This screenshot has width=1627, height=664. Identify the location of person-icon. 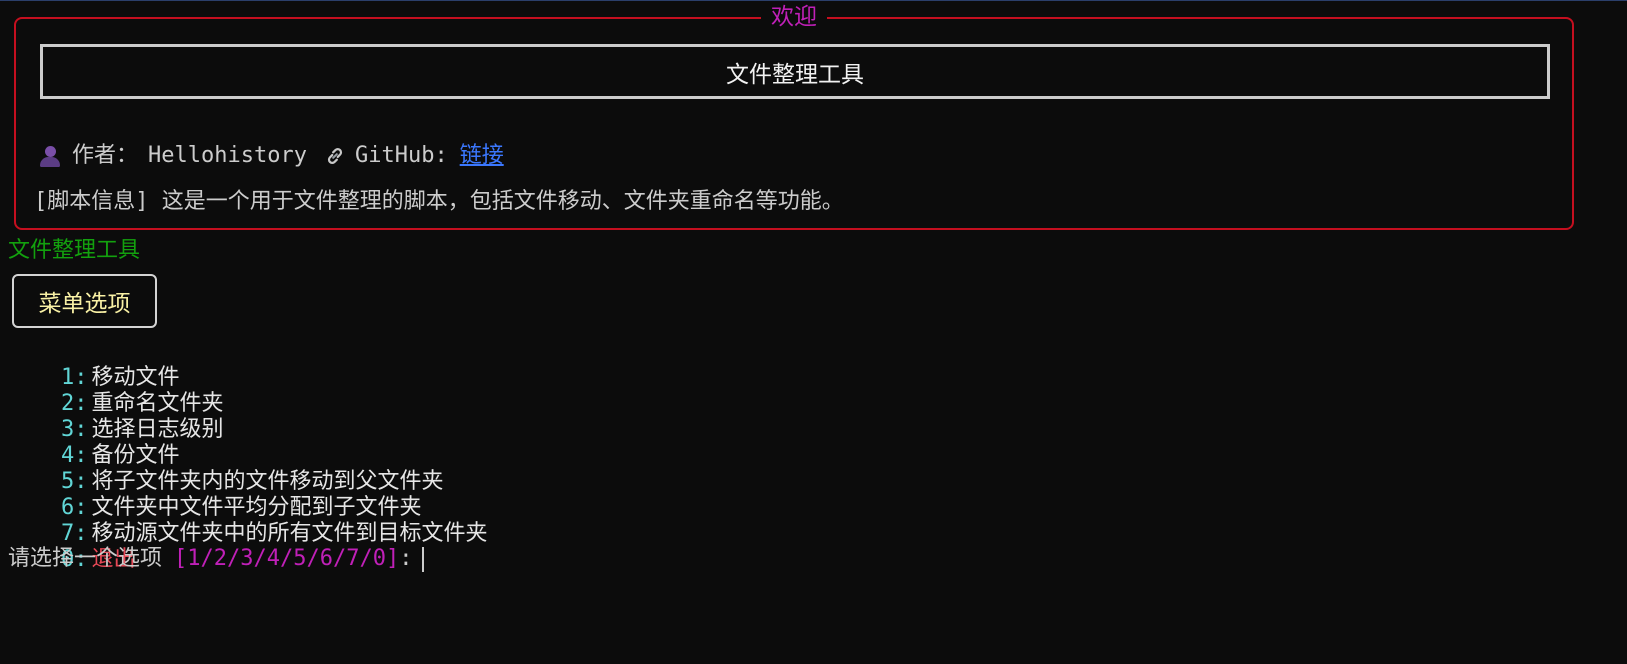
(50, 156).